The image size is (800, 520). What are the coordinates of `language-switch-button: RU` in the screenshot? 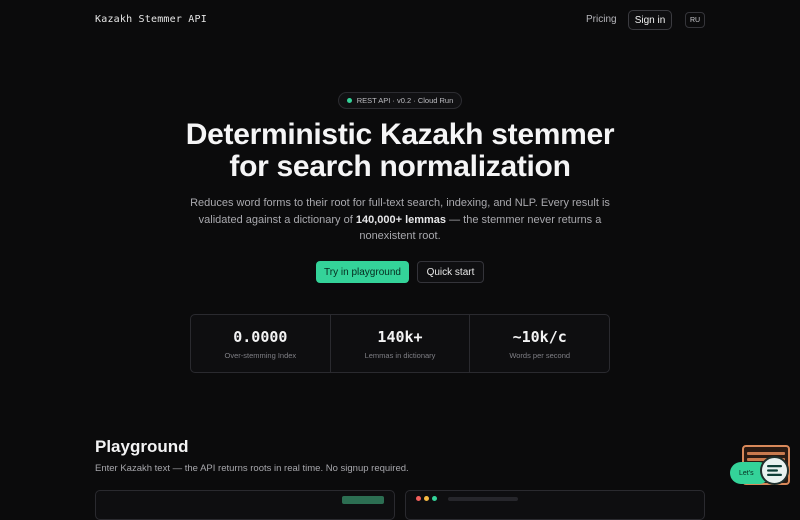 It's located at (695, 20).